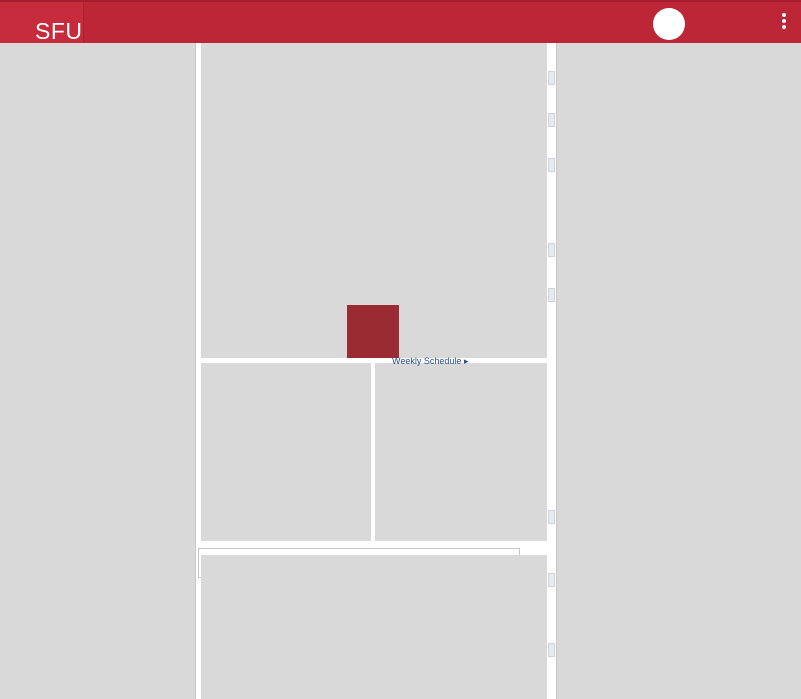 The image size is (801, 699). What do you see at coordinates (374, 627) in the screenshot?
I see `bottom-panel-overlay` at bounding box center [374, 627].